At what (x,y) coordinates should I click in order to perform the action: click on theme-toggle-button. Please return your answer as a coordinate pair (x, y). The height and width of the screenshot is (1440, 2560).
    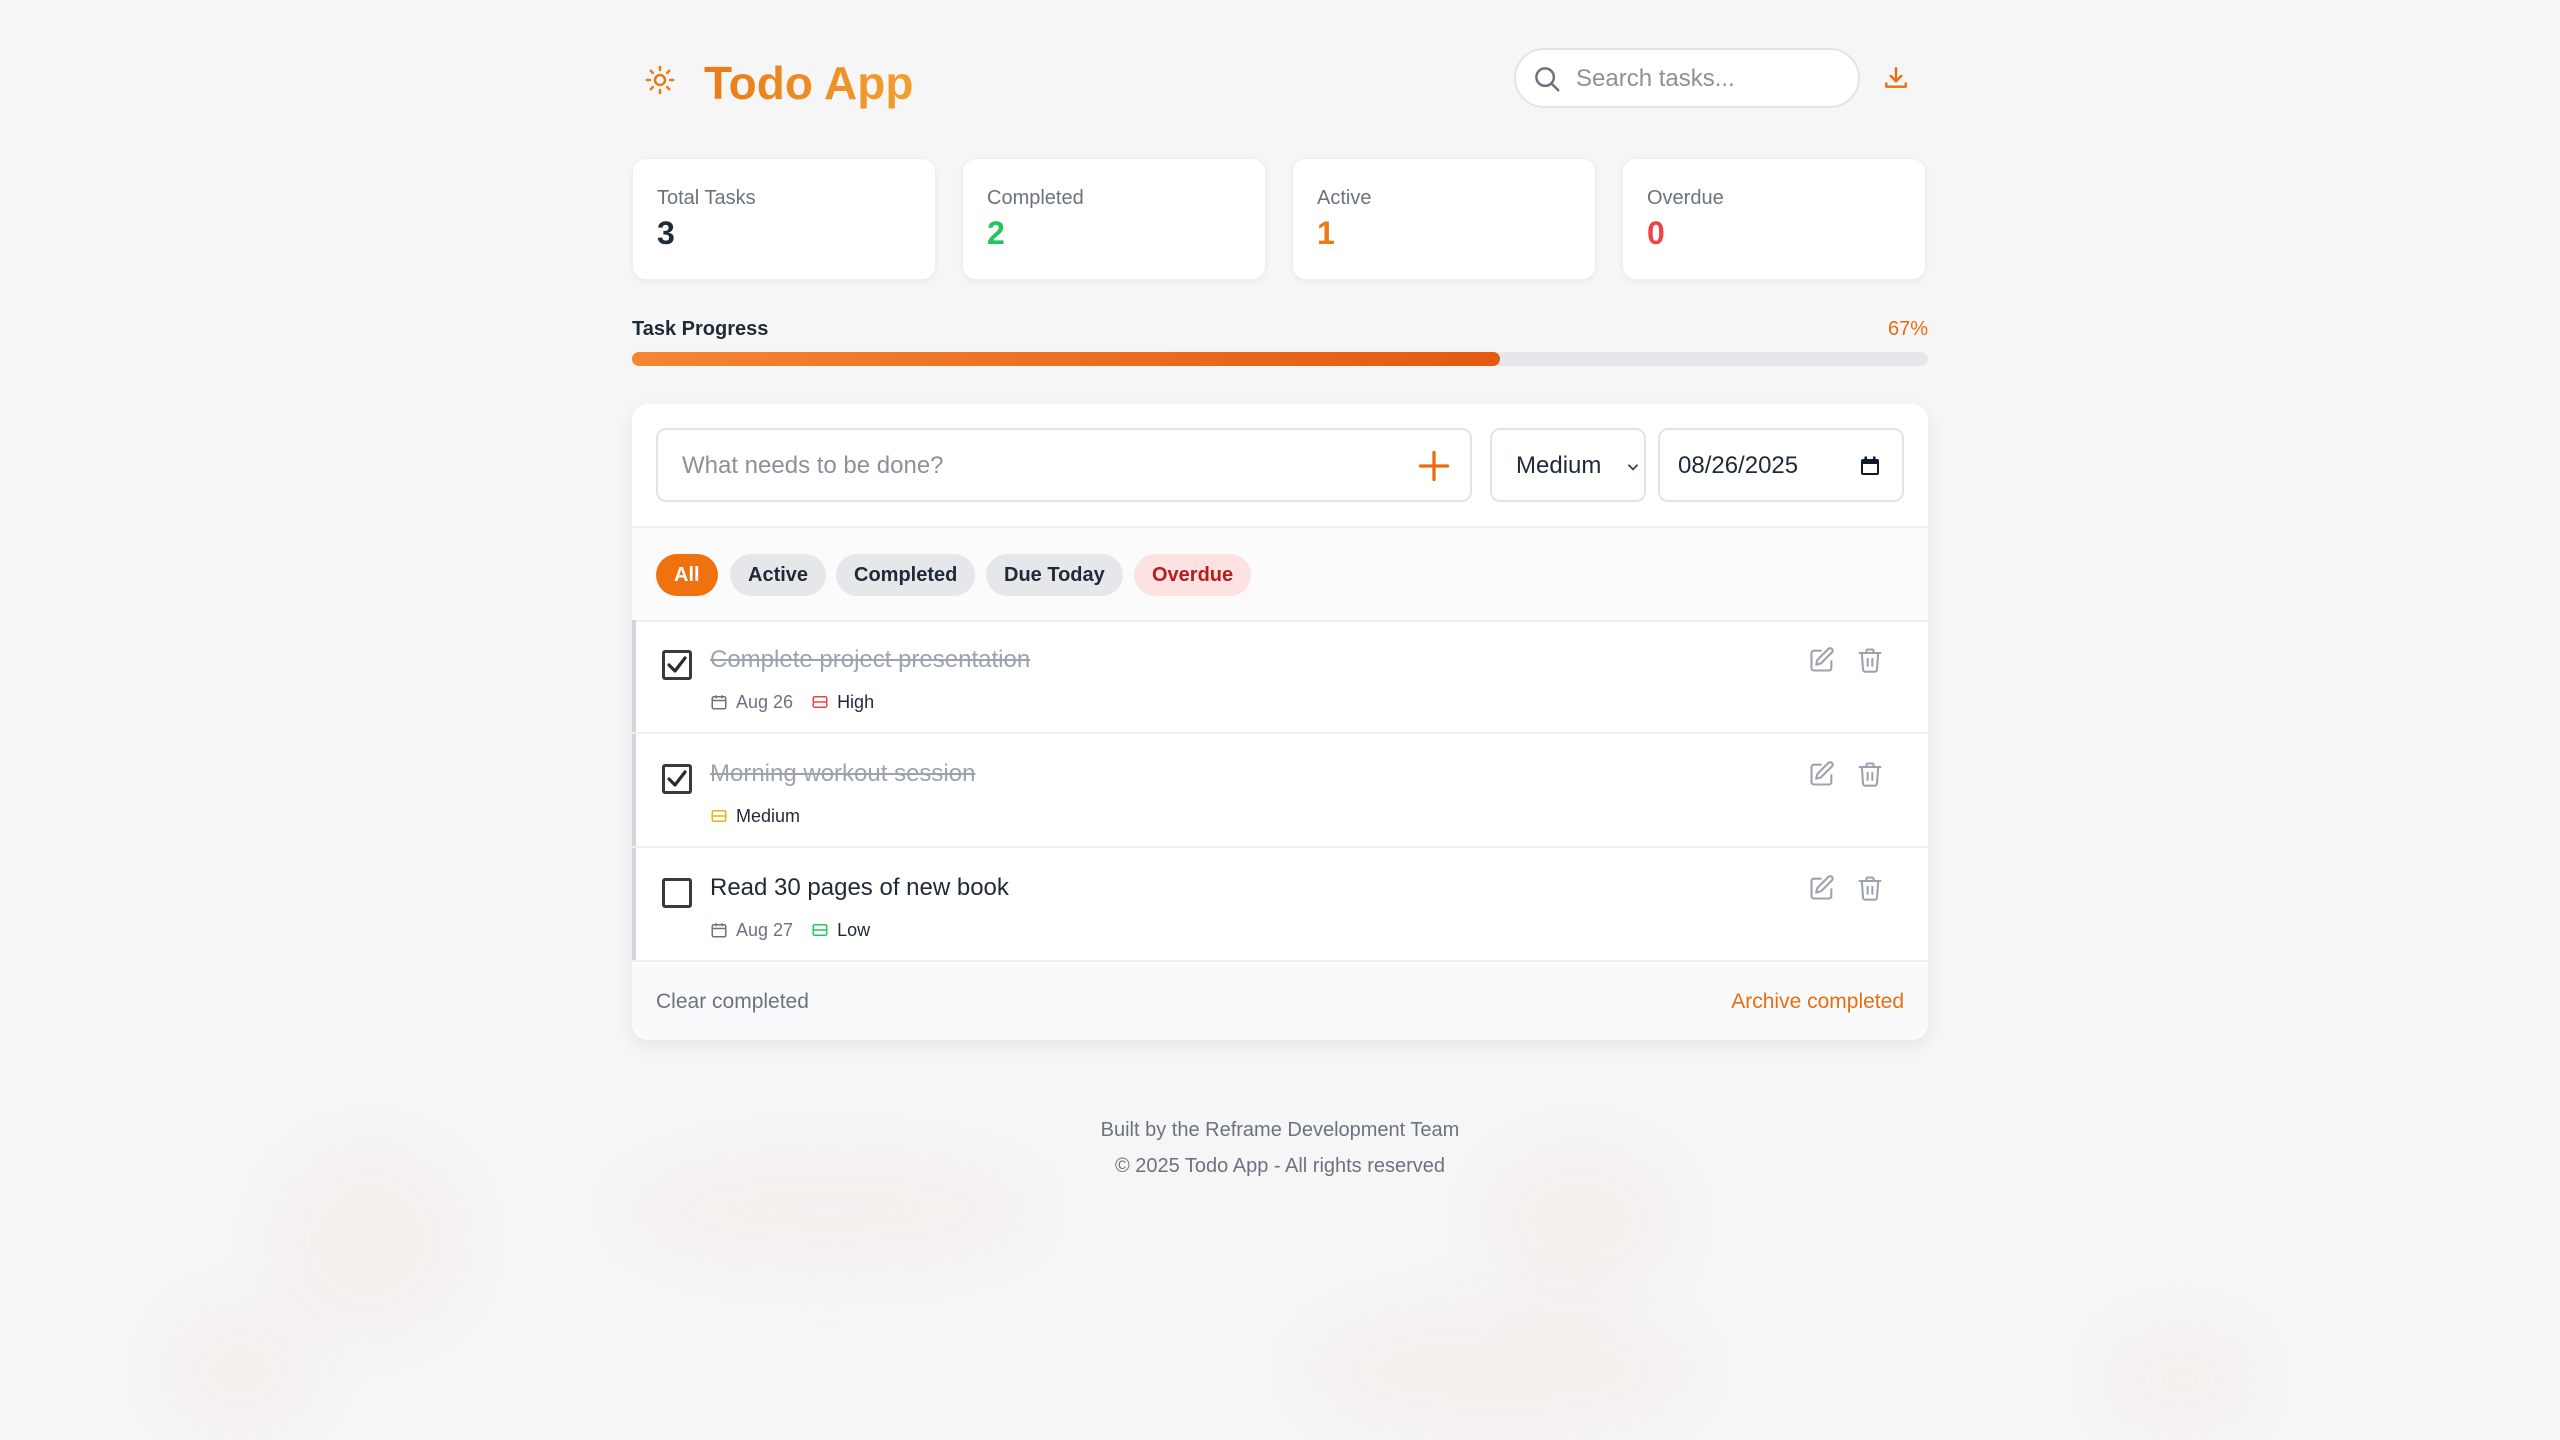
    Looking at the image, I should click on (660, 80).